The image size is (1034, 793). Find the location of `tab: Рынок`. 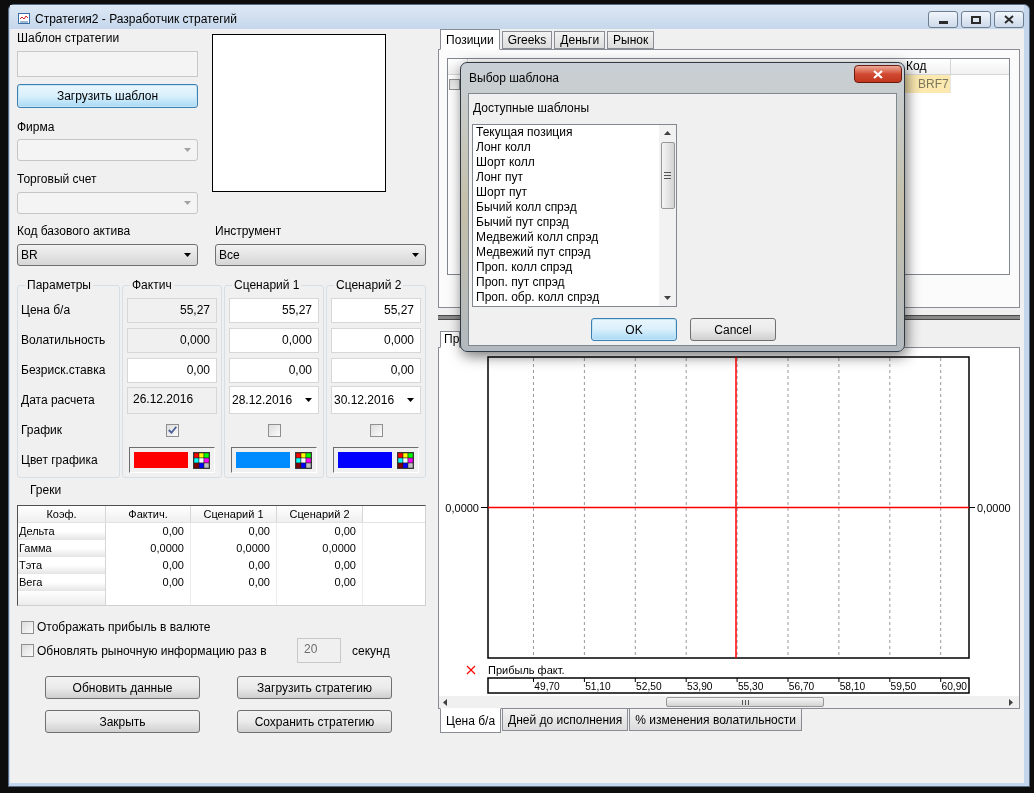

tab: Рынок is located at coordinates (631, 40).